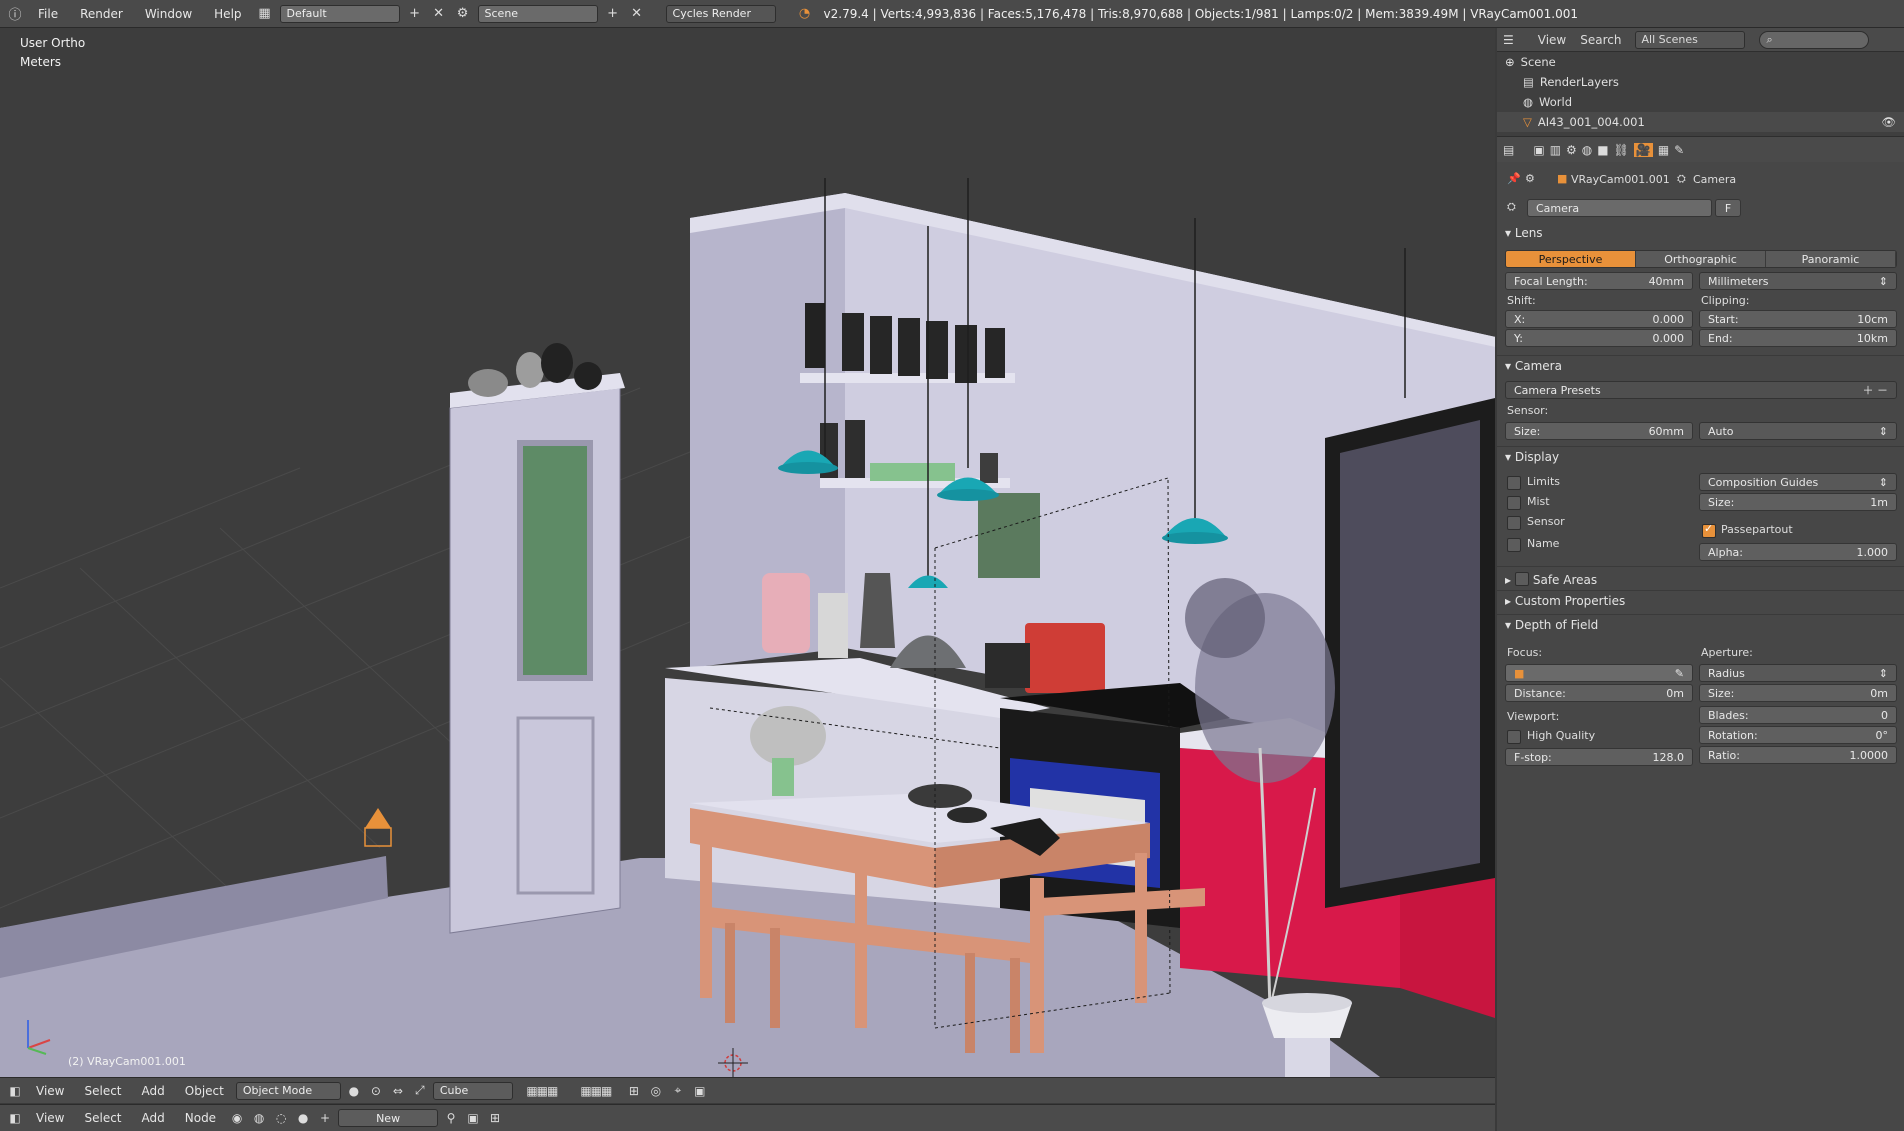  I want to click on sensor-size-field: Size: 60mm, so click(1599, 431).